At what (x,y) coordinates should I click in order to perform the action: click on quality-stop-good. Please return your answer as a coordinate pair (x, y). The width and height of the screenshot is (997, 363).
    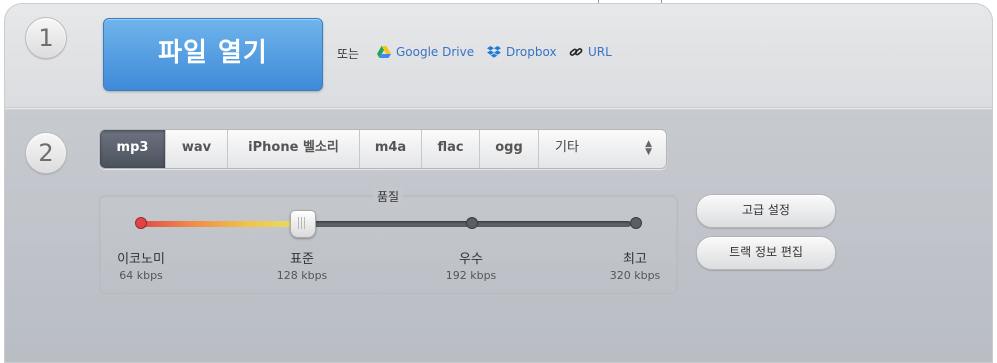
    Looking at the image, I should click on (472, 223).